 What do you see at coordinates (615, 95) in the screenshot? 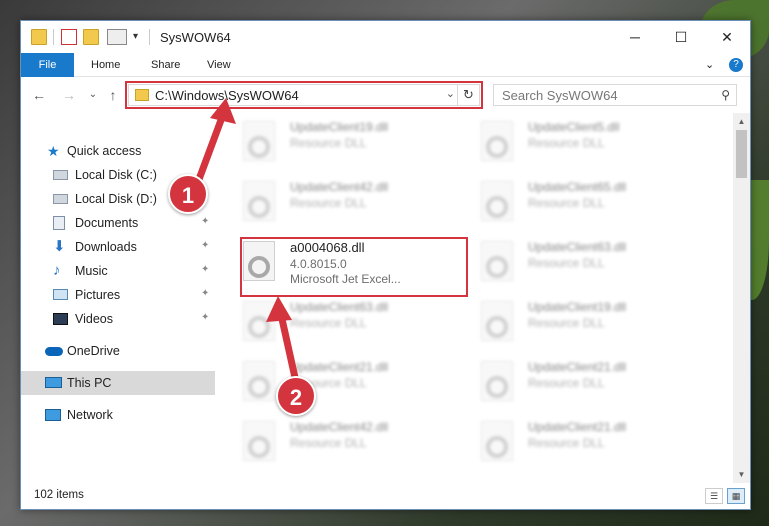
I see `search-input: Search SysWOW64 ⚲` at bounding box center [615, 95].